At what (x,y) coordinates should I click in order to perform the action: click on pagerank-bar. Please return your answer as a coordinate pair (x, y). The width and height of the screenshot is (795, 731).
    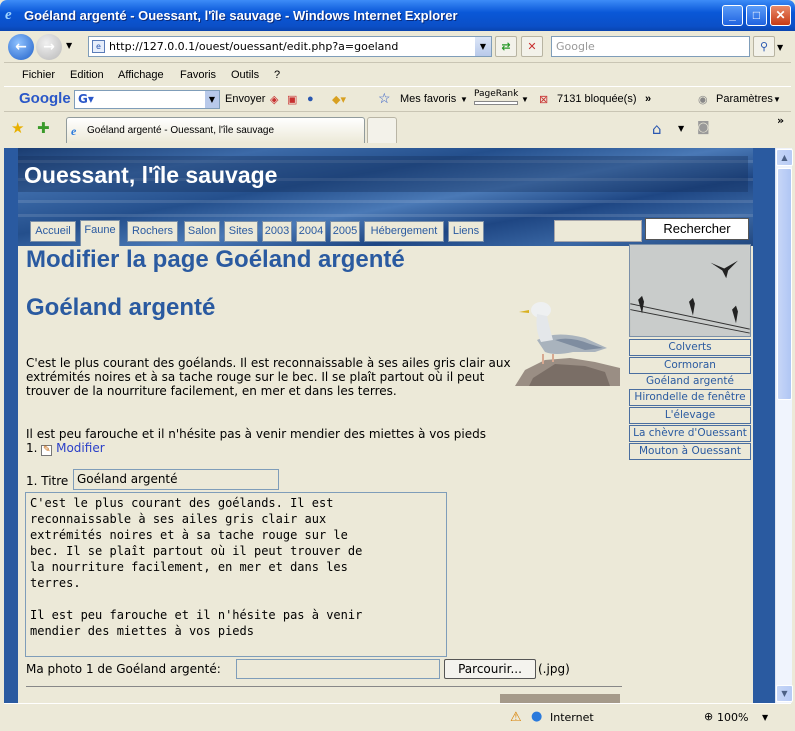
    Looking at the image, I should click on (496, 103).